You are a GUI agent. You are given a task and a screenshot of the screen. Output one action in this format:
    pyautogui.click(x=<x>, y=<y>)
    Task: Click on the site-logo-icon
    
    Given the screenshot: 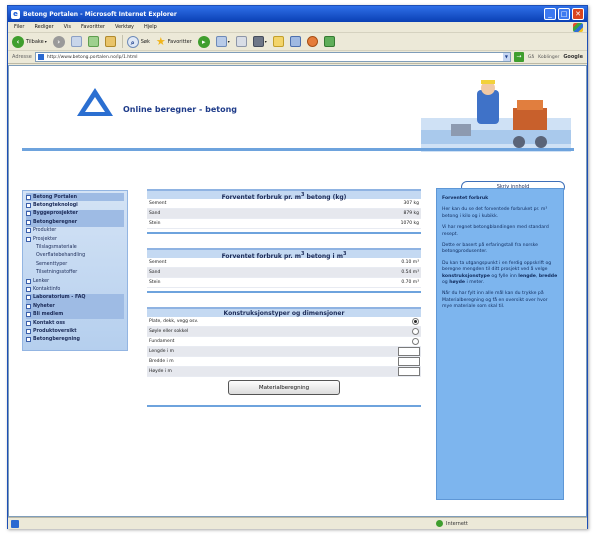 What is the action you would take?
    pyautogui.click(x=95, y=102)
    